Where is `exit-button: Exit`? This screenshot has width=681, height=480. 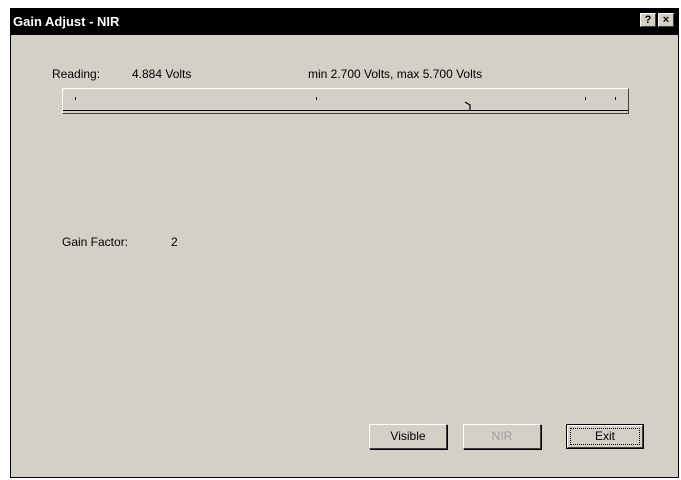 exit-button: Exit is located at coordinates (605, 436).